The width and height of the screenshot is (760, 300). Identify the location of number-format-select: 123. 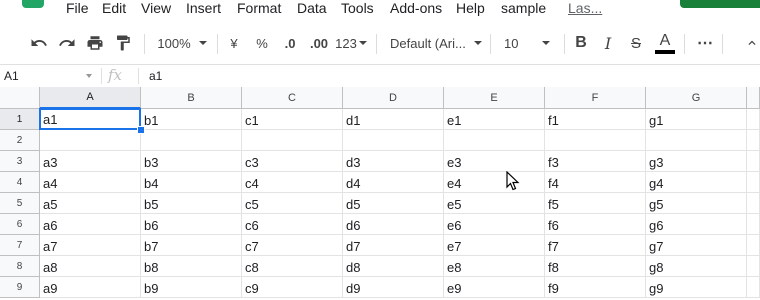
(351, 43).